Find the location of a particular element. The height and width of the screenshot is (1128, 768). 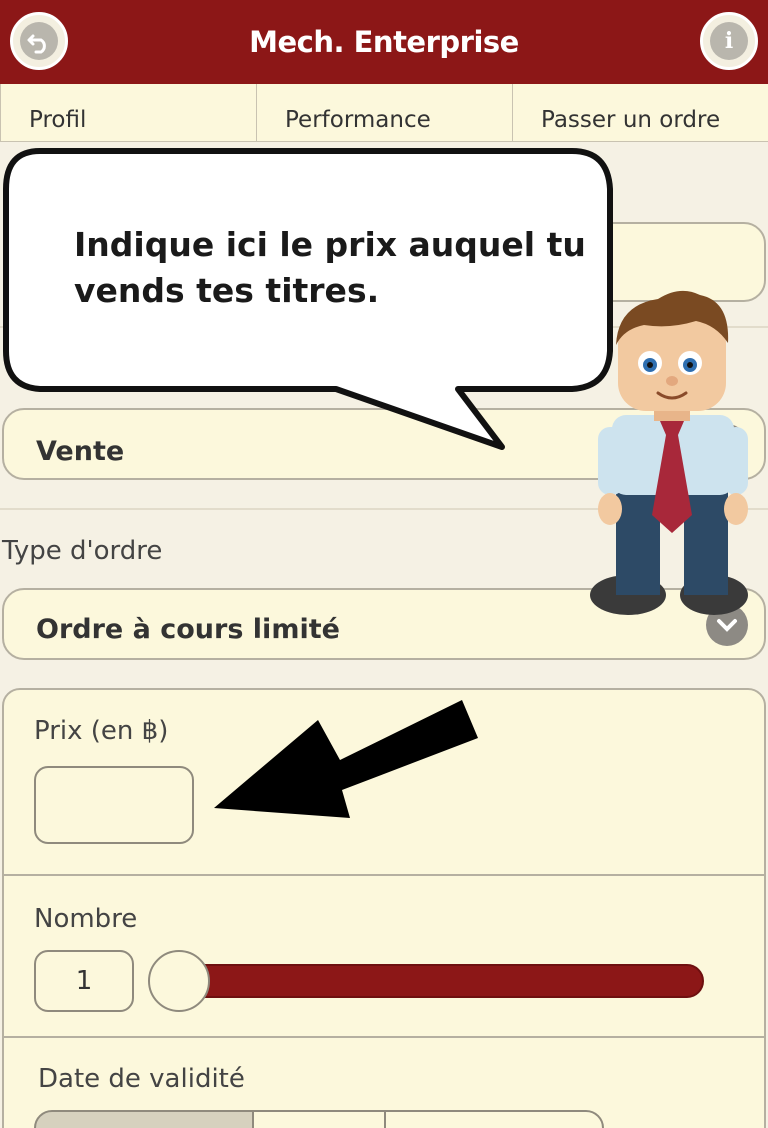

back-button is located at coordinates (39, 41).